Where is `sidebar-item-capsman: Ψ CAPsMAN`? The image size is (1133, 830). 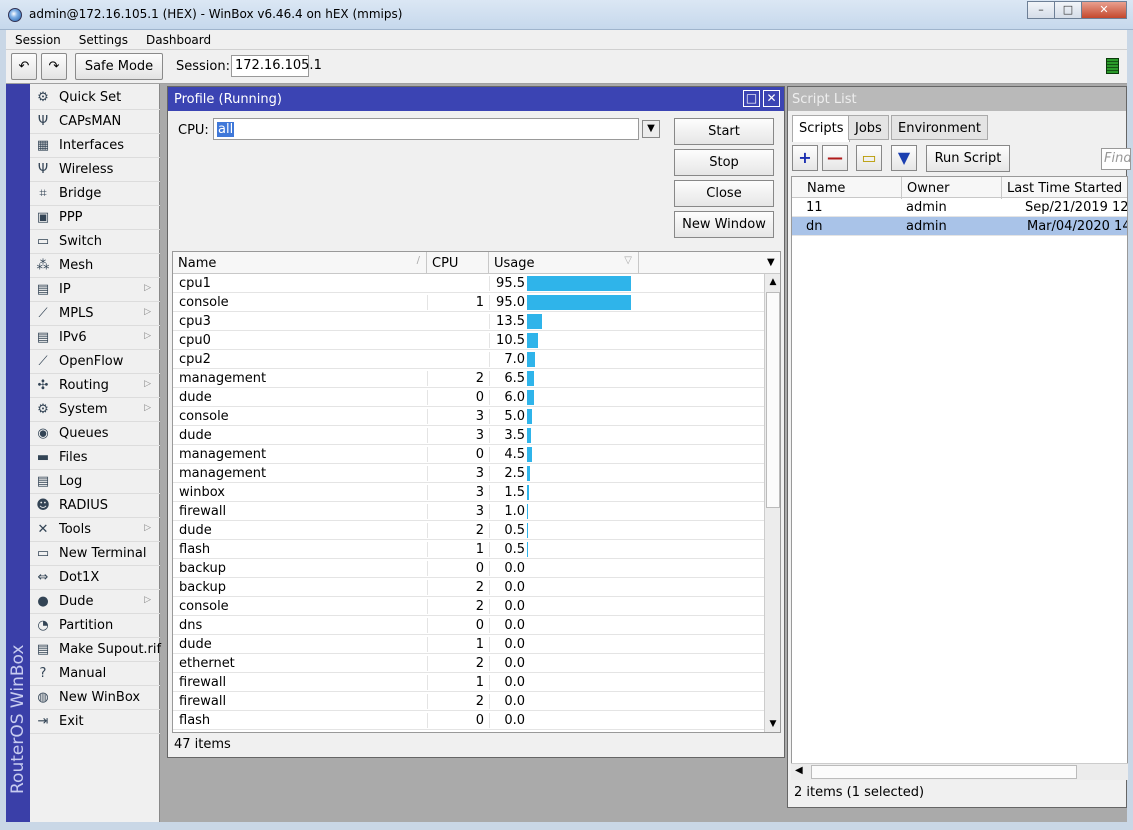
sidebar-item-capsman: Ψ CAPsMAN is located at coordinates (95, 122).